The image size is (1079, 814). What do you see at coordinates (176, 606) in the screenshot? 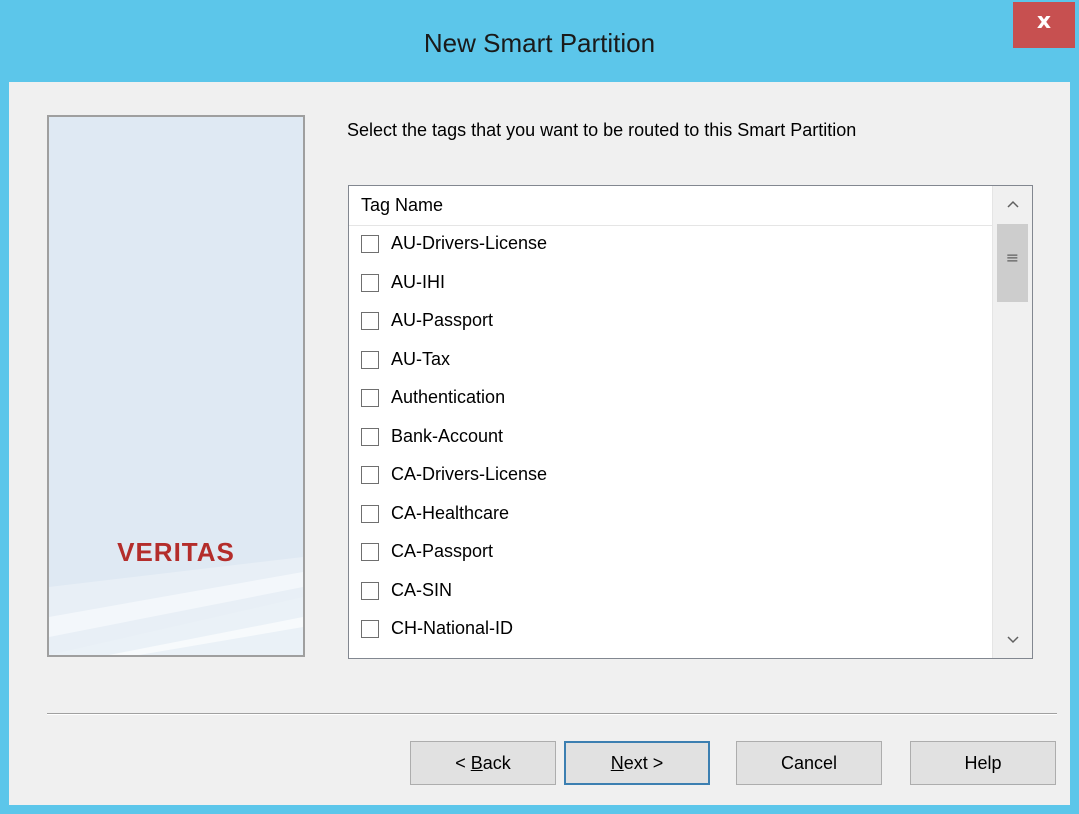
I see `banner-graphic` at bounding box center [176, 606].